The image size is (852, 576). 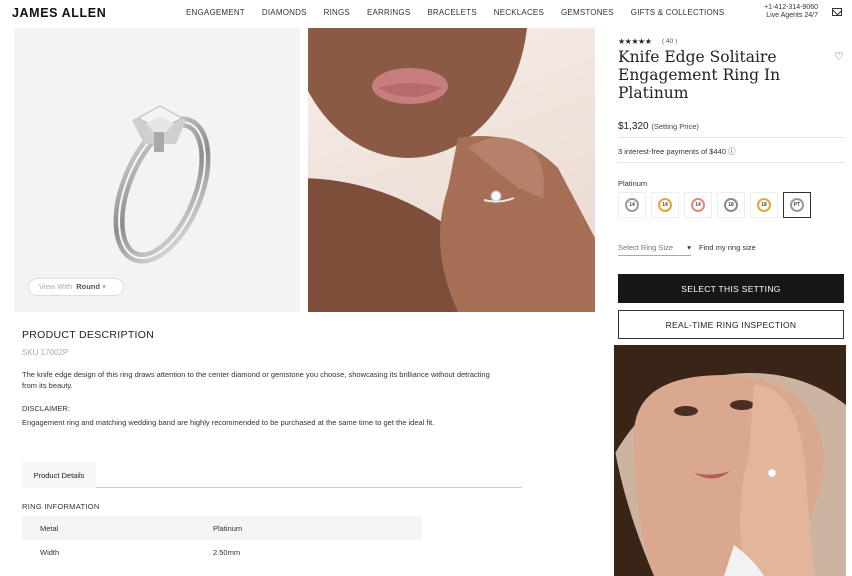 What do you see at coordinates (519, 12) in the screenshot?
I see `nav-necklaces: NECKLACES` at bounding box center [519, 12].